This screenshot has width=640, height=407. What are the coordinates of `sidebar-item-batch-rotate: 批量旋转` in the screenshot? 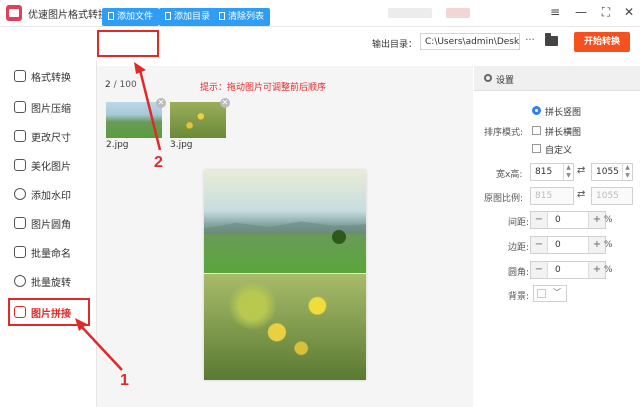 It's located at (52, 281).